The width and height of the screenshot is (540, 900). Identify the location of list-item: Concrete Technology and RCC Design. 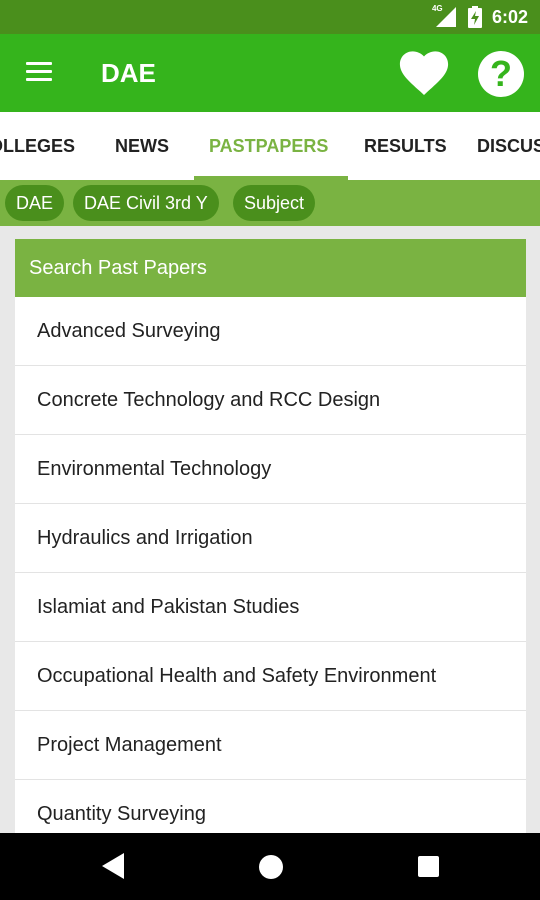
(270, 400).